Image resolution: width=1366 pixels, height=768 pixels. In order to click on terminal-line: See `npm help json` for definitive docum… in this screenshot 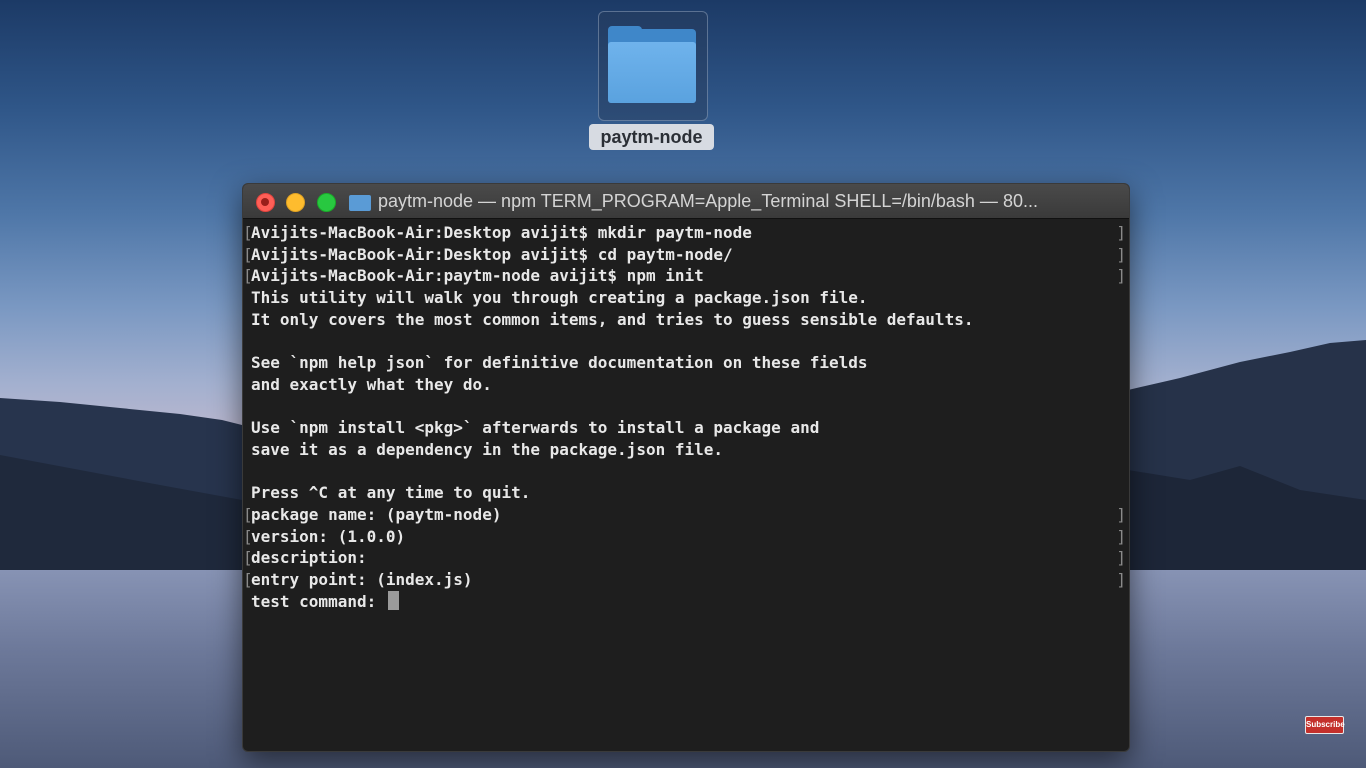, I will do `click(686, 363)`.